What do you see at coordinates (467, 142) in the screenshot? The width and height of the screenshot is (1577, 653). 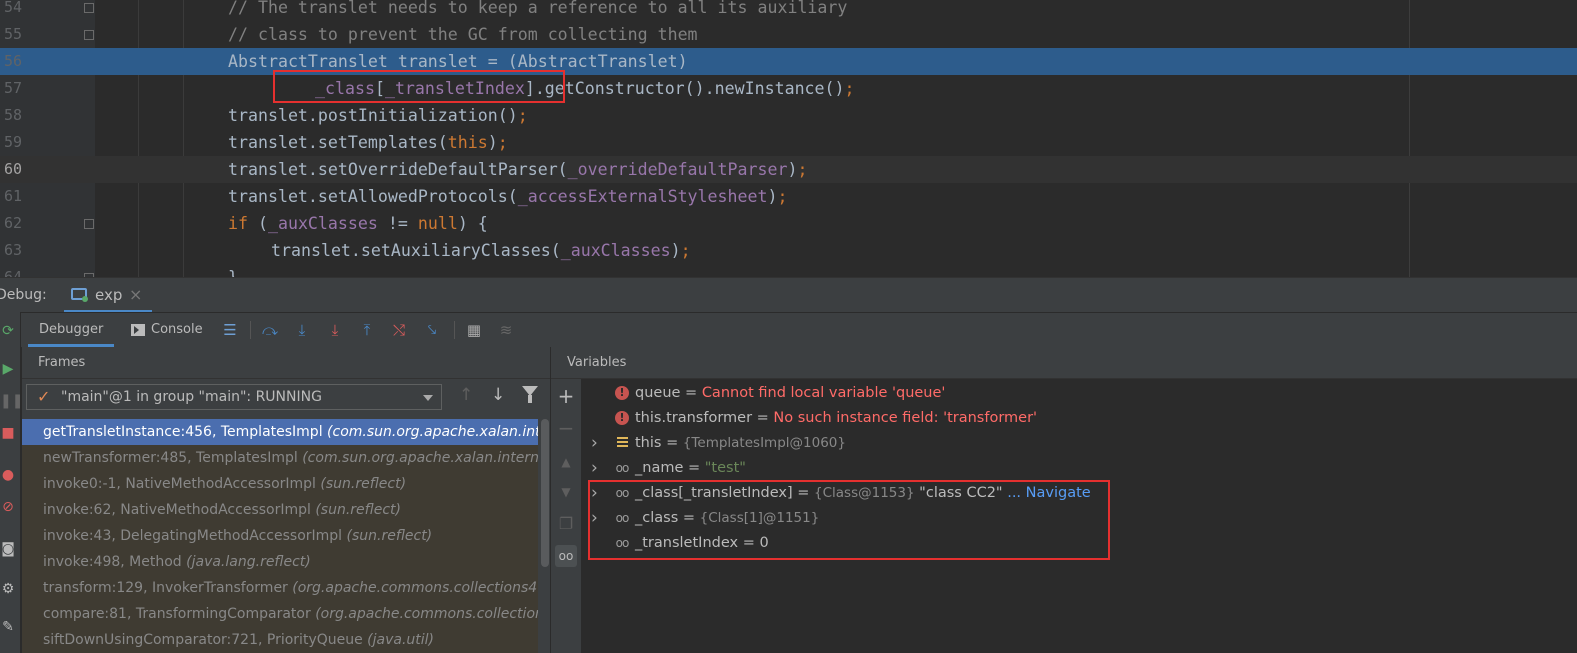 I see `code-token: this` at bounding box center [467, 142].